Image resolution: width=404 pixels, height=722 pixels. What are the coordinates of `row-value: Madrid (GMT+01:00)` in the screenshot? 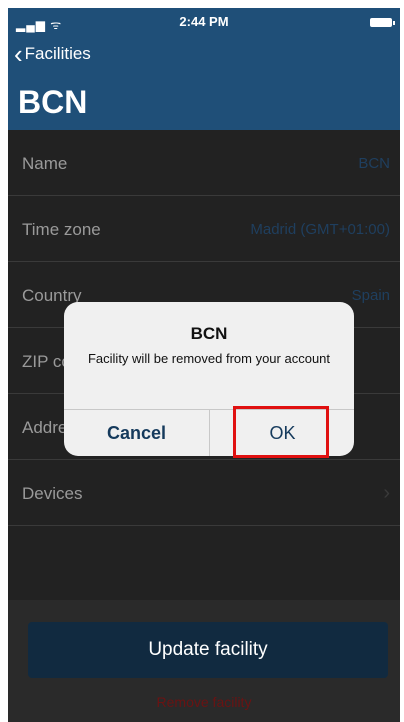 It's located at (320, 229).